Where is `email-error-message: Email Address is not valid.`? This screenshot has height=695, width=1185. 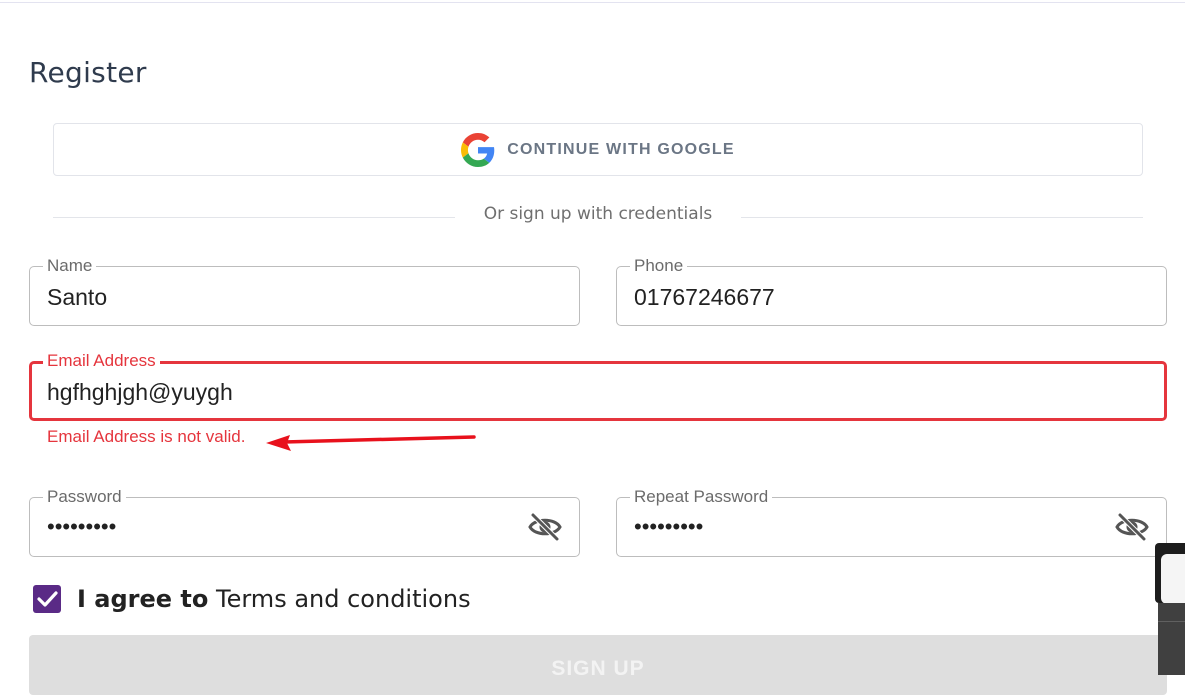 email-error-message: Email Address is not valid. is located at coordinates (146, 436).